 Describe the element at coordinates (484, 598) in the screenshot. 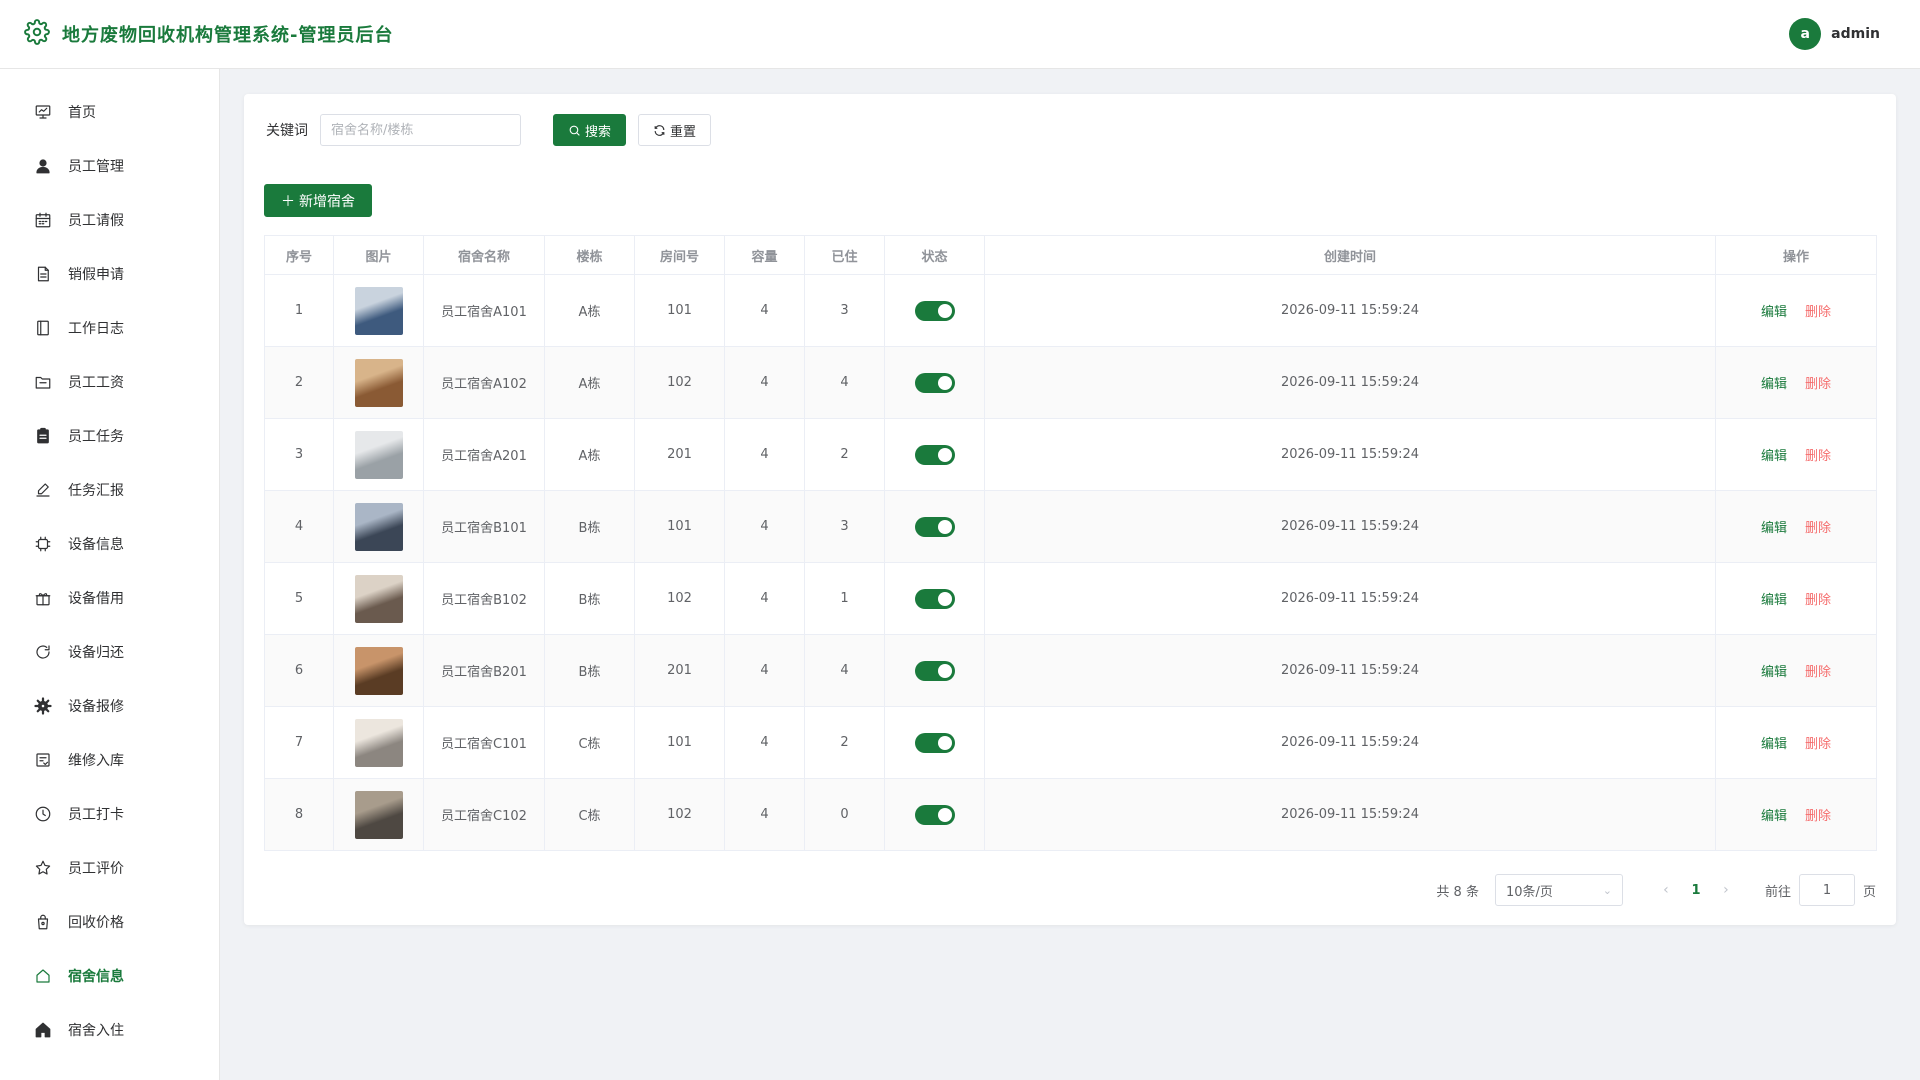

I see `cell-name: 员工宿舍B102` at that location.